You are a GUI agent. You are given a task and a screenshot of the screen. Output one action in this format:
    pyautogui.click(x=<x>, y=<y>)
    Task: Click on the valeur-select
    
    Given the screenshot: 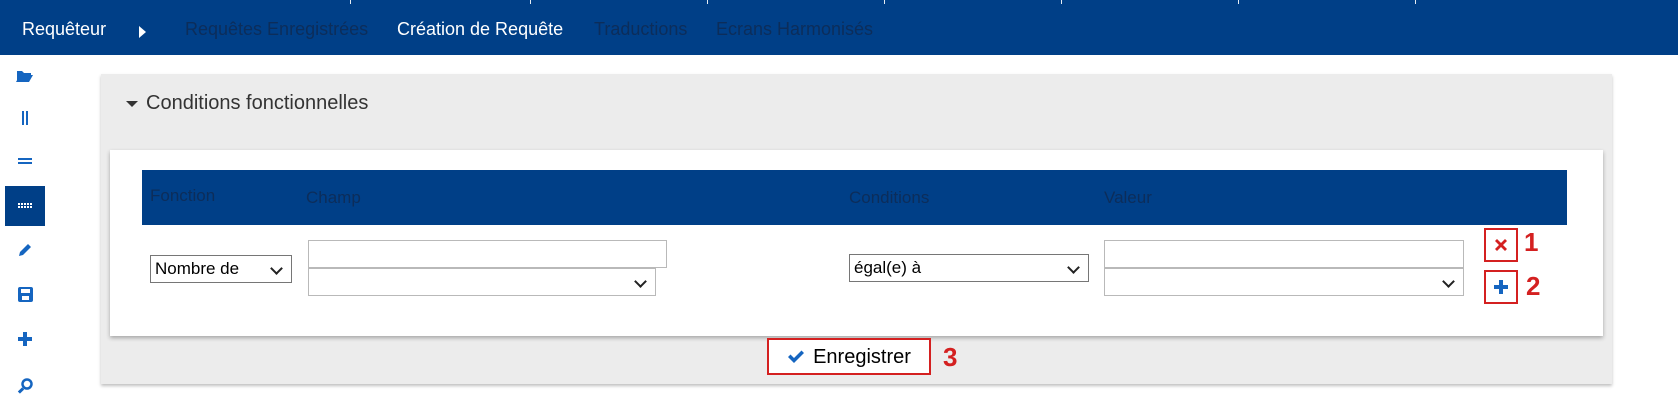 What is the action you would take?
    pyautogui.click(x=1284, y=282)
    